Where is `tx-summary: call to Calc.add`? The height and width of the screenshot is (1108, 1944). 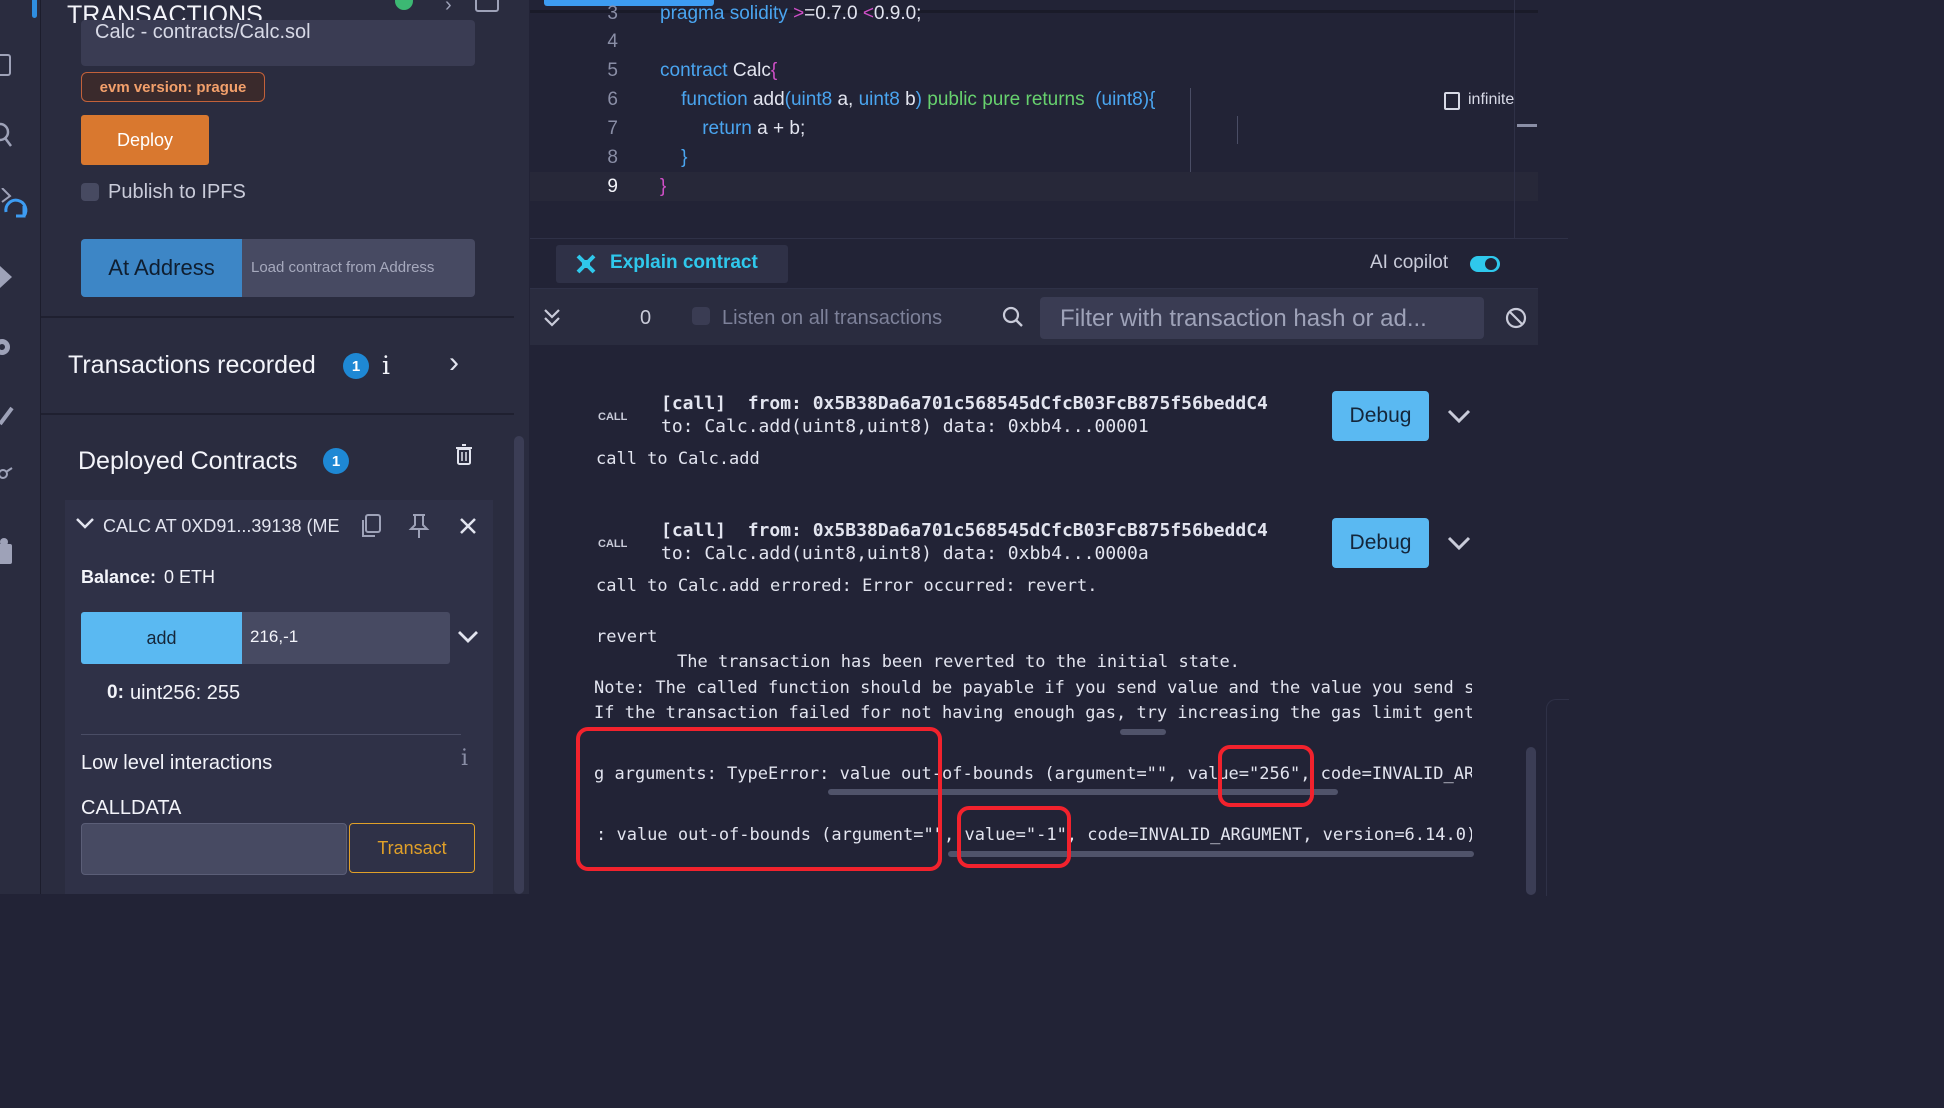
tx-summary: call to Calc.add is located at coordinates (678, 459).